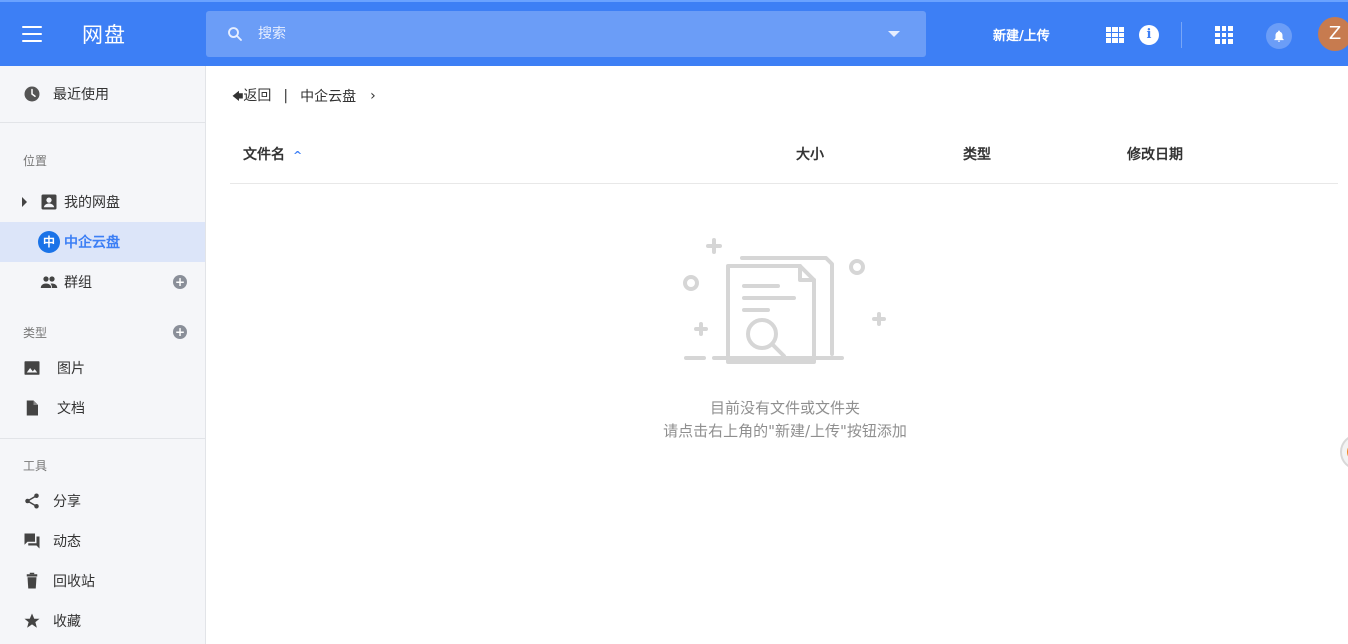  Describe the element at coordinates (102, 541) in the screenshot. I see `sidebar-item-activity: 动态` at that location.